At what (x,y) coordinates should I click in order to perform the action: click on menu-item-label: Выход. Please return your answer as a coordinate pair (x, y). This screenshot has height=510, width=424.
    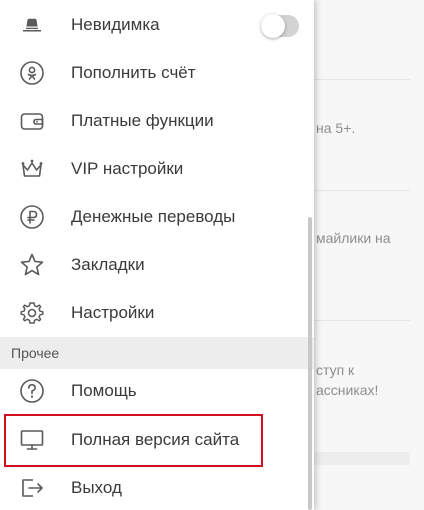
    Looking at the image, I should click on (96, 487).